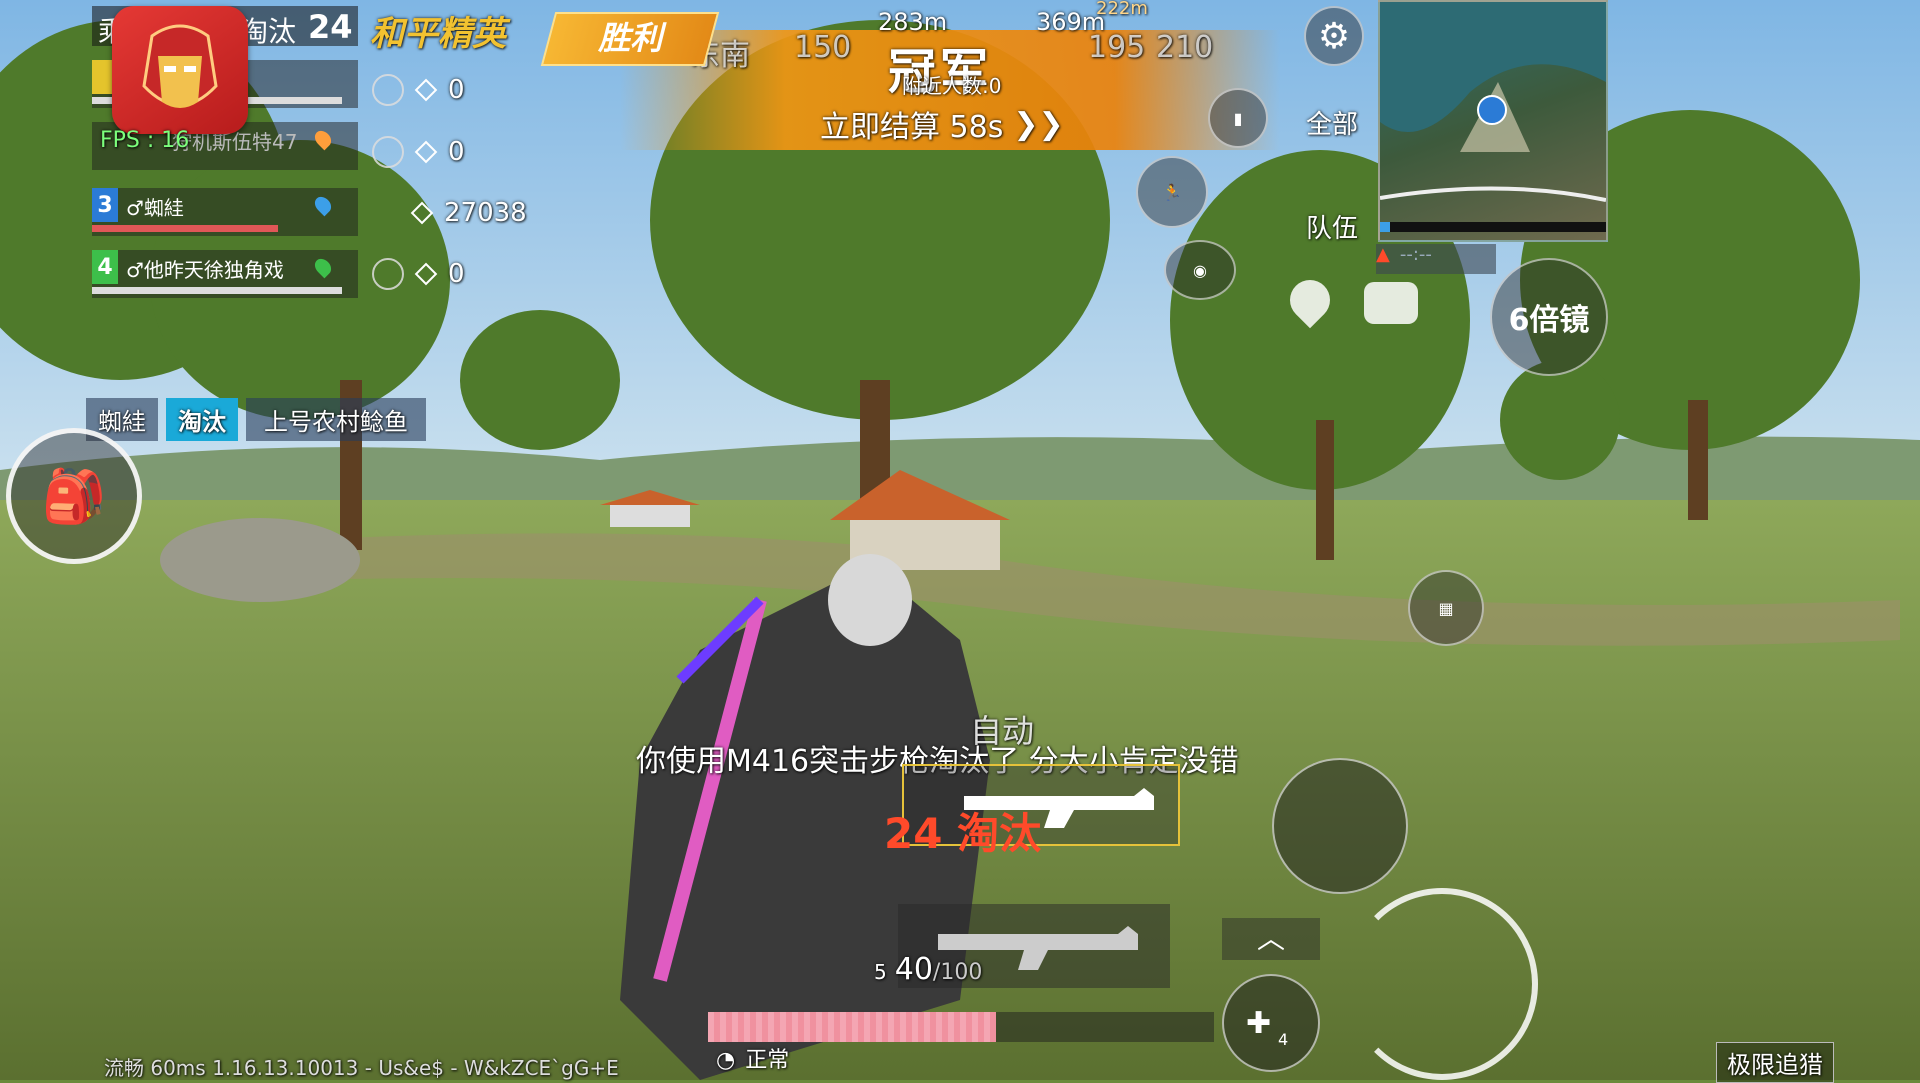  I want to click on grenade-button: ✚ 4, so click(1271, 1023).